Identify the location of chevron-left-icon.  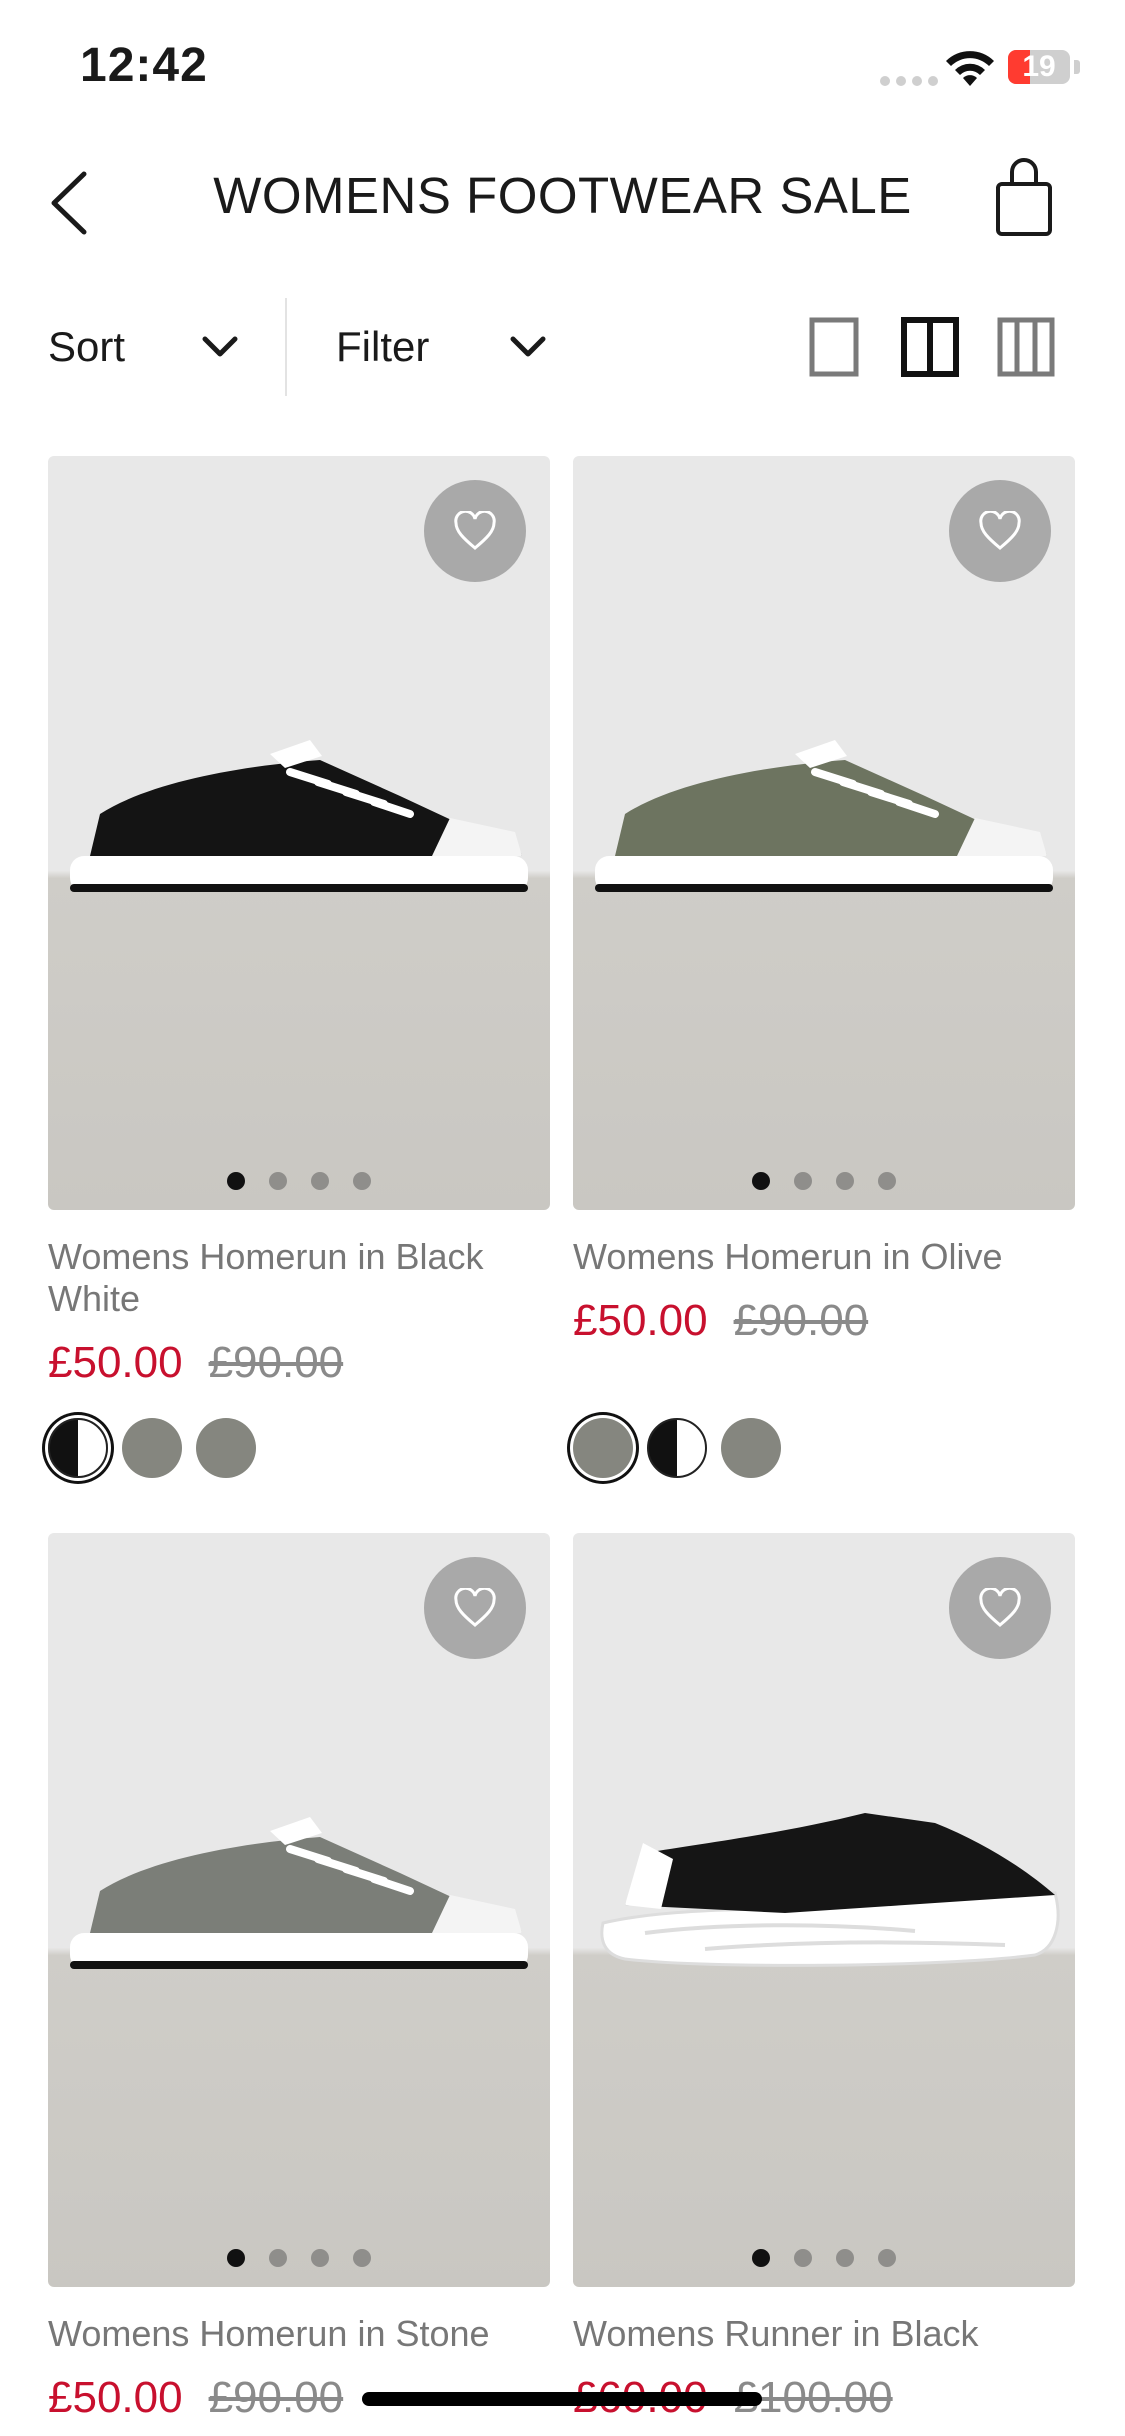
(72, 203).